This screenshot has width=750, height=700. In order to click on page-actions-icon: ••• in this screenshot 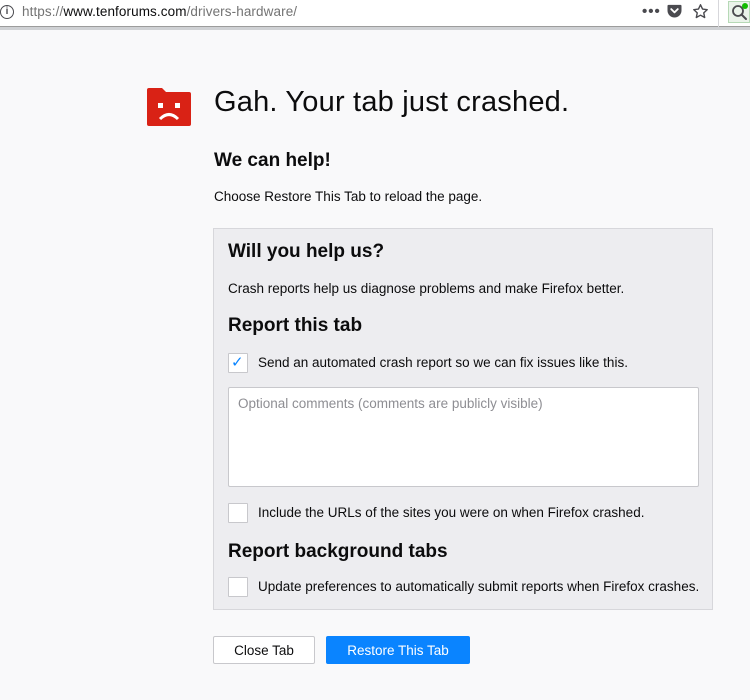, I will do `click(651, 11)`.